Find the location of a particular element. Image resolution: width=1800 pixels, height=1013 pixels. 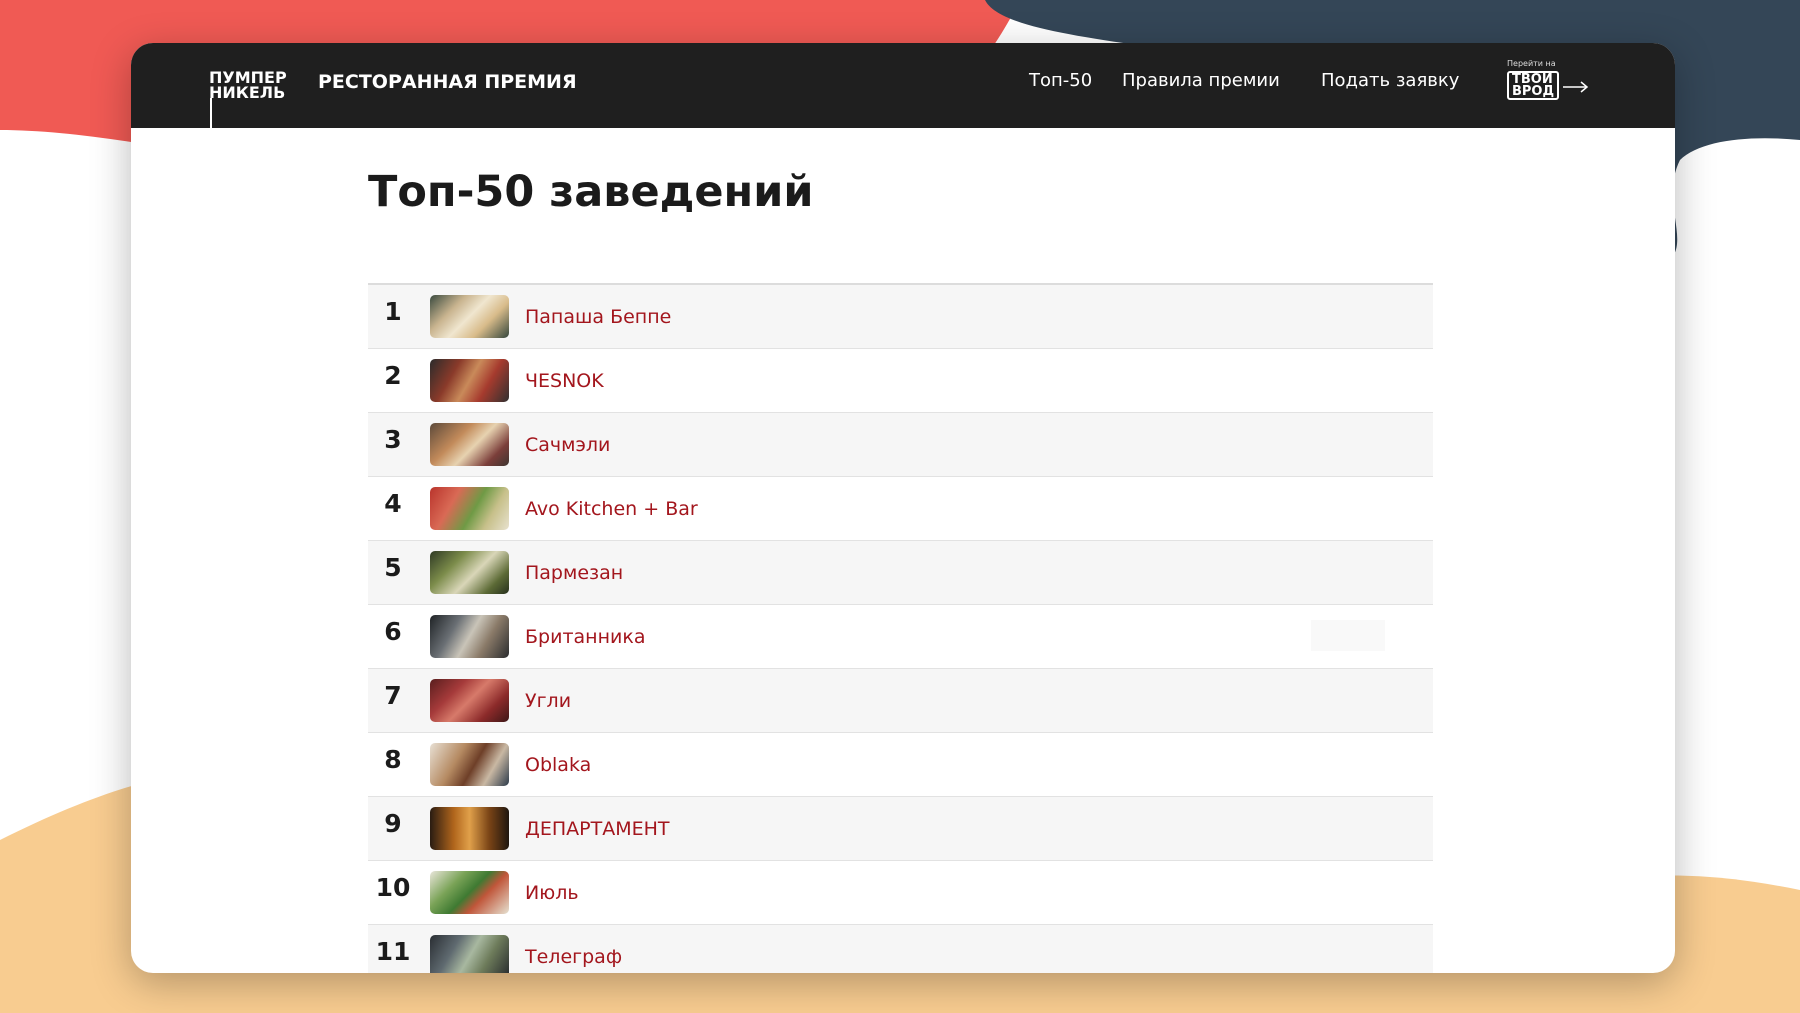

placeholder-block is located at coordinates (1348, 635).